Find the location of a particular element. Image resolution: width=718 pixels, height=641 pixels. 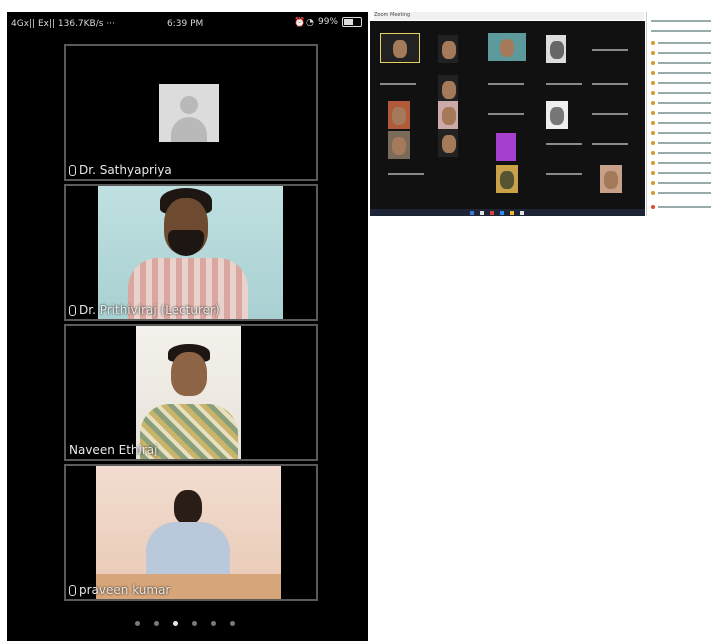

status-time: 6:39 PM is located at coordinates (185, 24).